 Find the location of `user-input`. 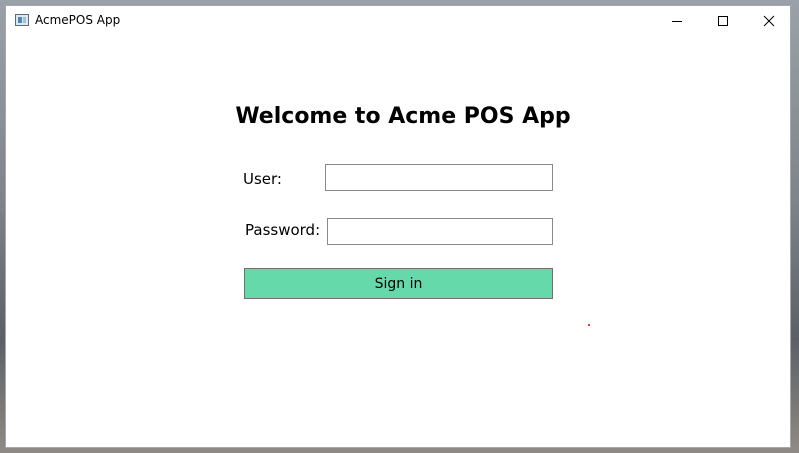

user-input is located at coordinates (439, 177).